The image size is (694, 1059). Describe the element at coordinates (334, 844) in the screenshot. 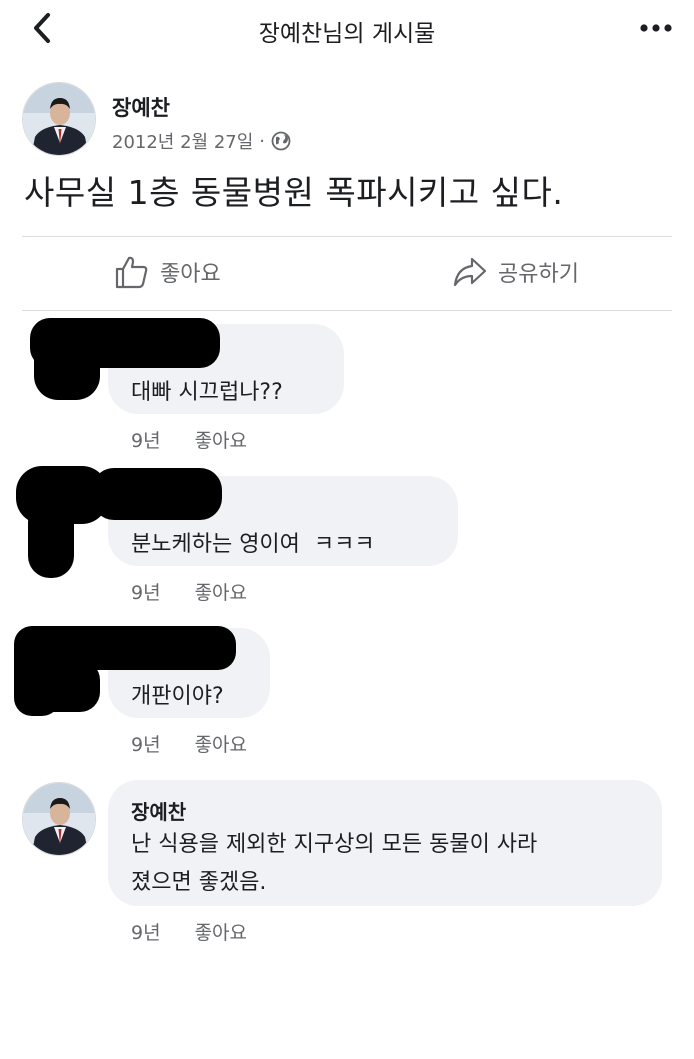

I see `comment-text-line: 난 식용을 제외한 지구상의 모든 동물이 사라` at that location.